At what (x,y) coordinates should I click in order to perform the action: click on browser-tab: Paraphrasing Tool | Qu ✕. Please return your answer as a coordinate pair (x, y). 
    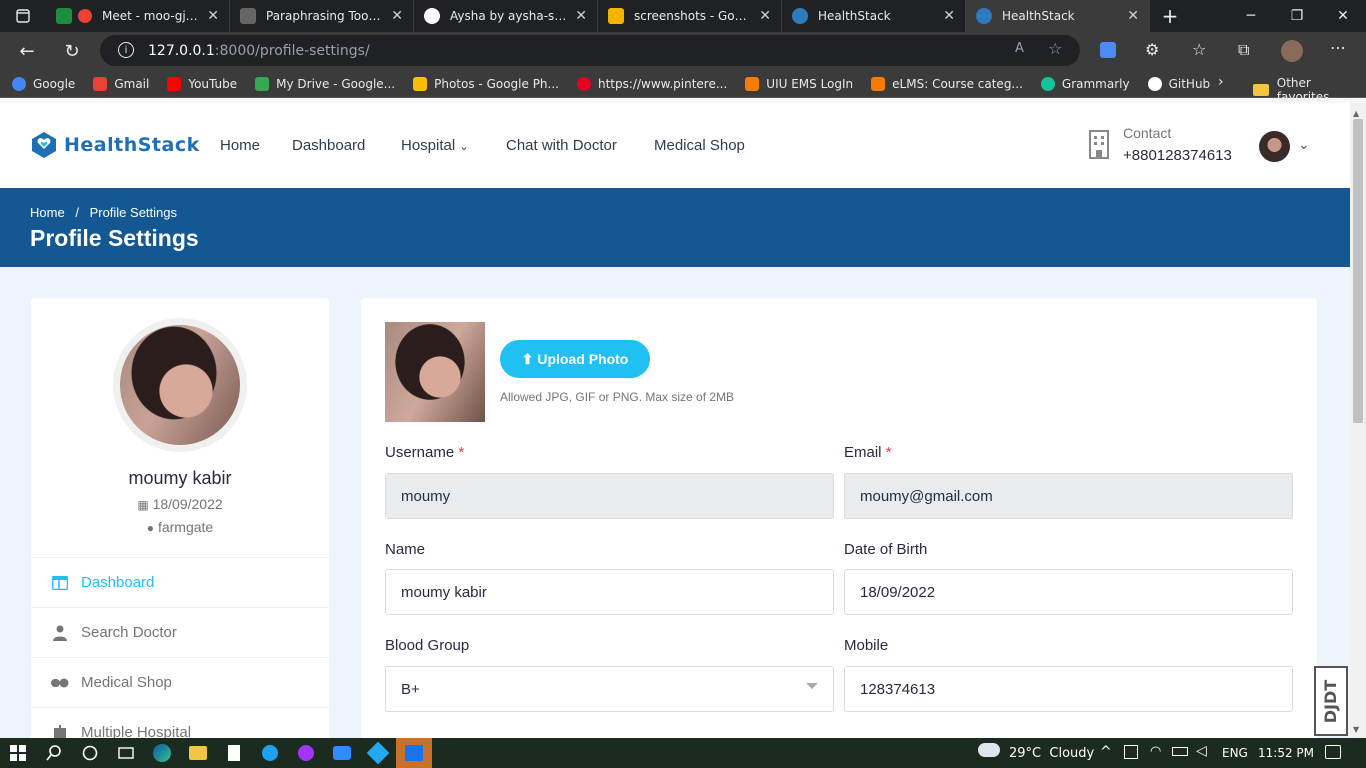
    Looking at the image, I should click on (322, 16).